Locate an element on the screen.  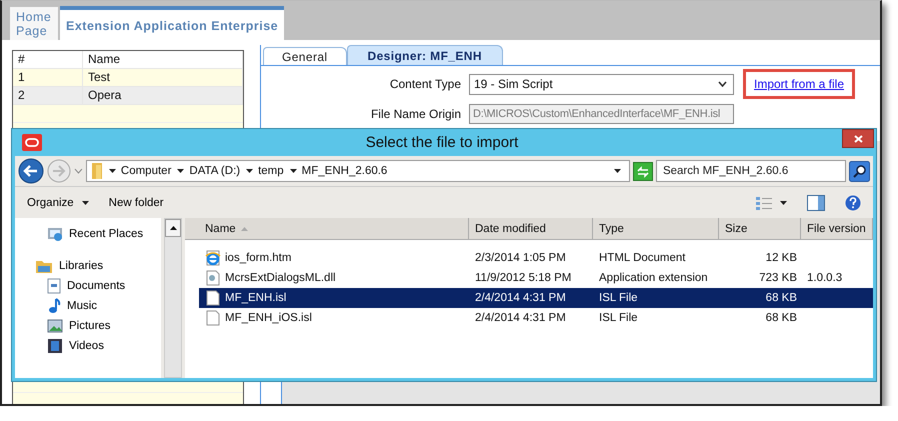
close-icon is located at coordinates (858, 138).